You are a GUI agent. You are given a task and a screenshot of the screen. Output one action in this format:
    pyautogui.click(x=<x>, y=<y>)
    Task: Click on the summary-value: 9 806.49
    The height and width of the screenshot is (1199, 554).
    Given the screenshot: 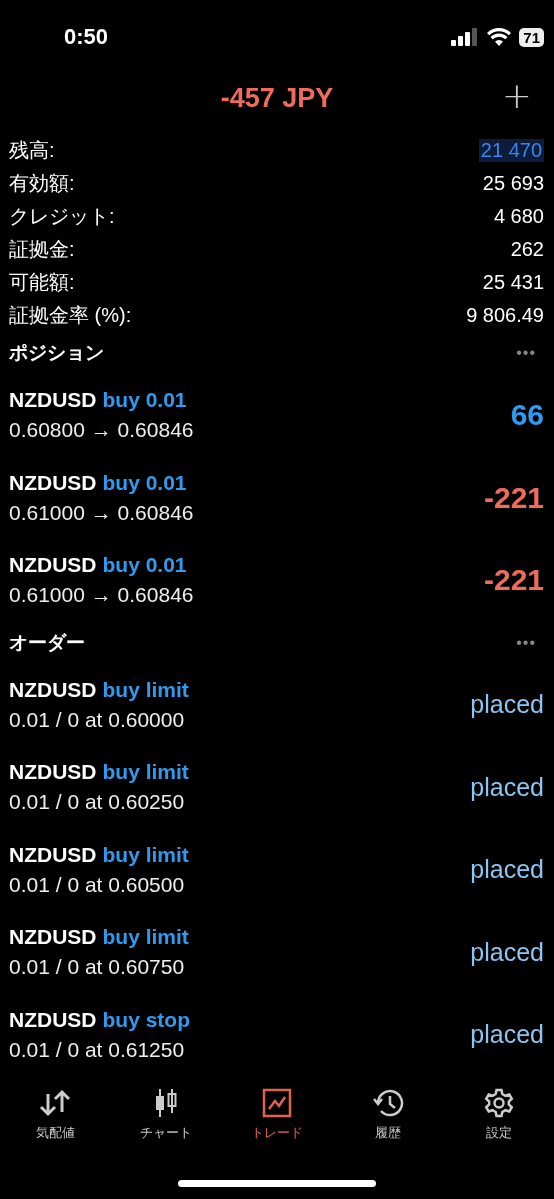 What is the action you would take?
    pyautogui.click(x=505, y=315)
    